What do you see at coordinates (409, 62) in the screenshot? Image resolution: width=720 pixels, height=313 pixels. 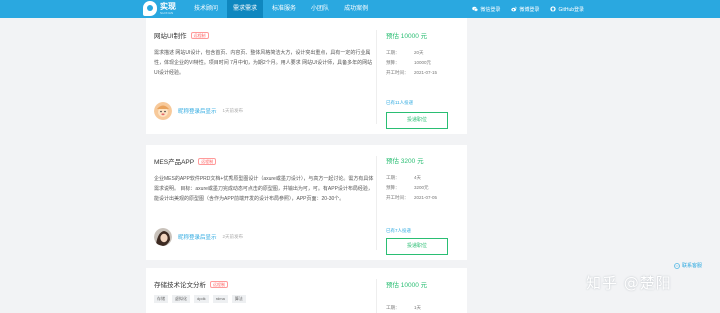 I see `budget-row: 预算： 10000元` at bounding box center [409, 62].